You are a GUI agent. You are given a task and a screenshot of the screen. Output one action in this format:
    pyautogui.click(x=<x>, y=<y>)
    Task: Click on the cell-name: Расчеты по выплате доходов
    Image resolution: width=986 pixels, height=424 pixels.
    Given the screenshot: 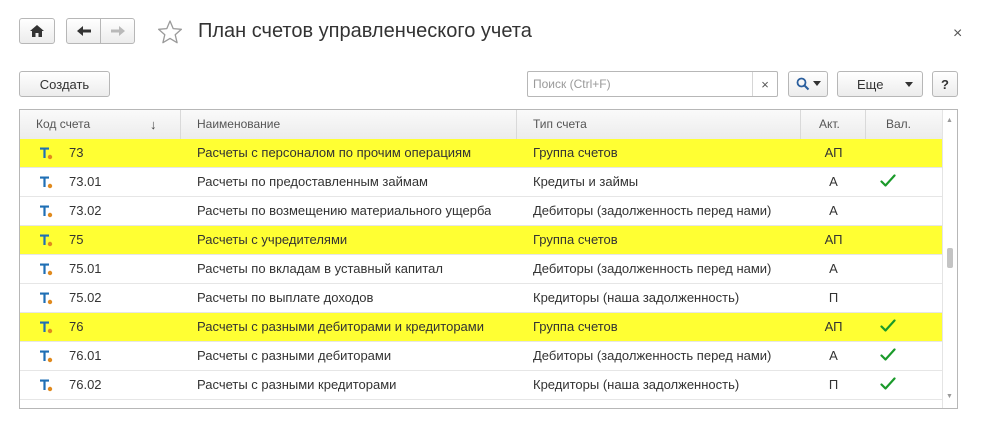 What is the action you would take?
    pyautogui.click(x=285, y=297)
    